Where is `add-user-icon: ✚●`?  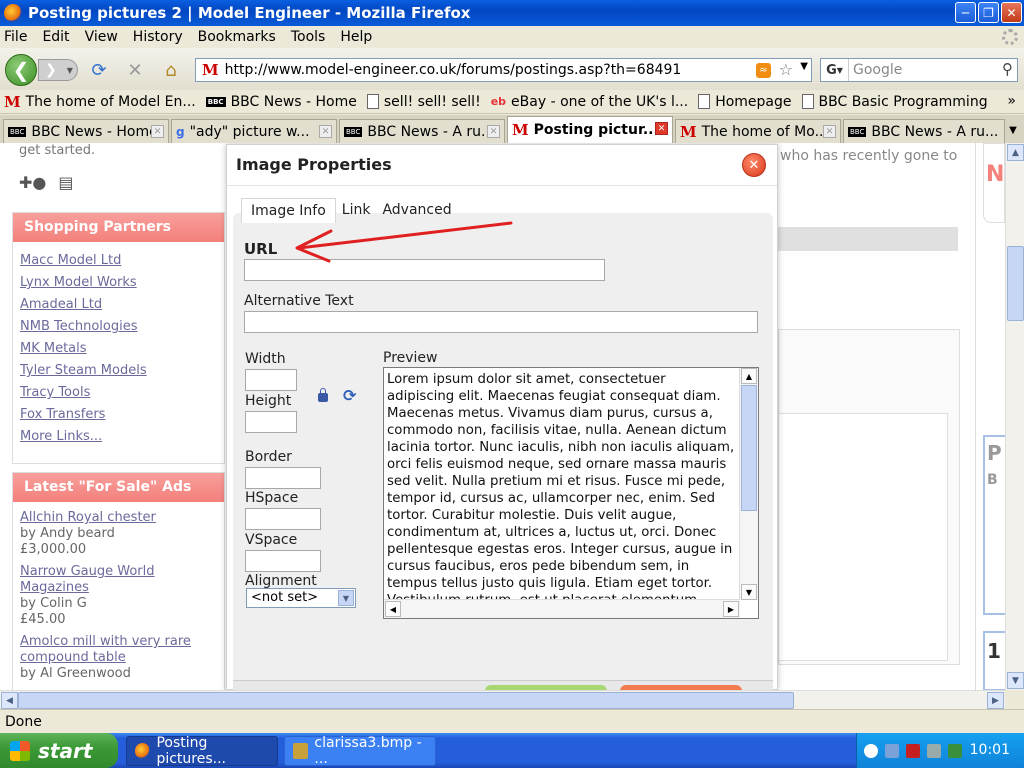 add-user-icon: ✚● is located at coordinates (32, 182).